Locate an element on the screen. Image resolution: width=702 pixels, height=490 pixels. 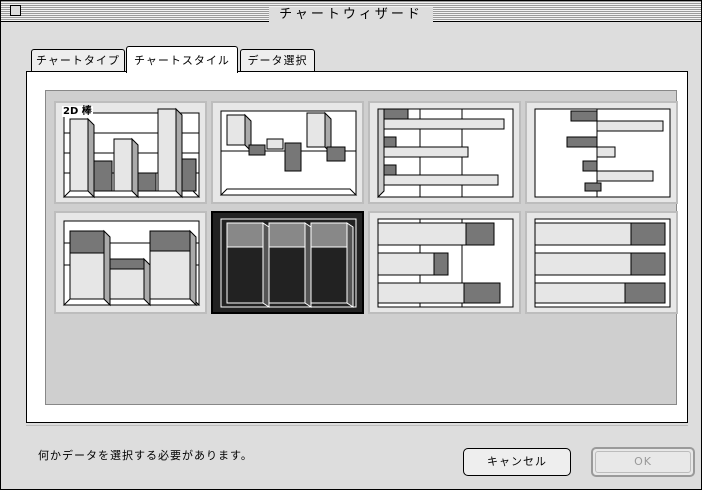
tab-chart-type: チャートタイプ is located at coordinates (78, 60).